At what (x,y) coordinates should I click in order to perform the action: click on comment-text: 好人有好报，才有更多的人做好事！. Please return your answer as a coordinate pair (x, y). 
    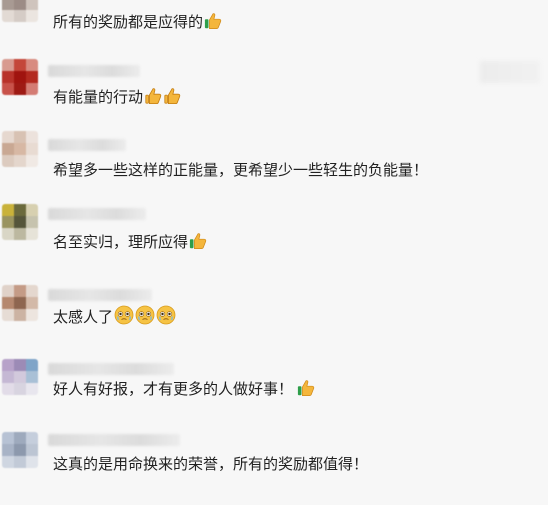
    Looking at the image, I should click on (184, 389).